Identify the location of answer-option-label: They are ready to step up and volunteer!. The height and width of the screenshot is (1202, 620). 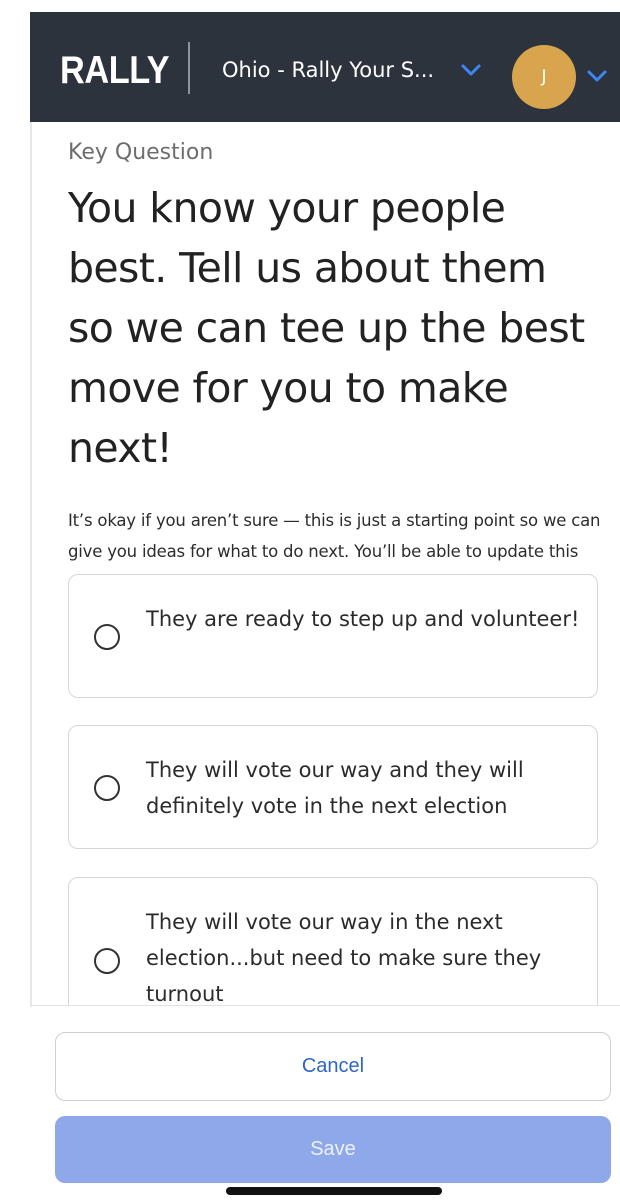
(363, 619).